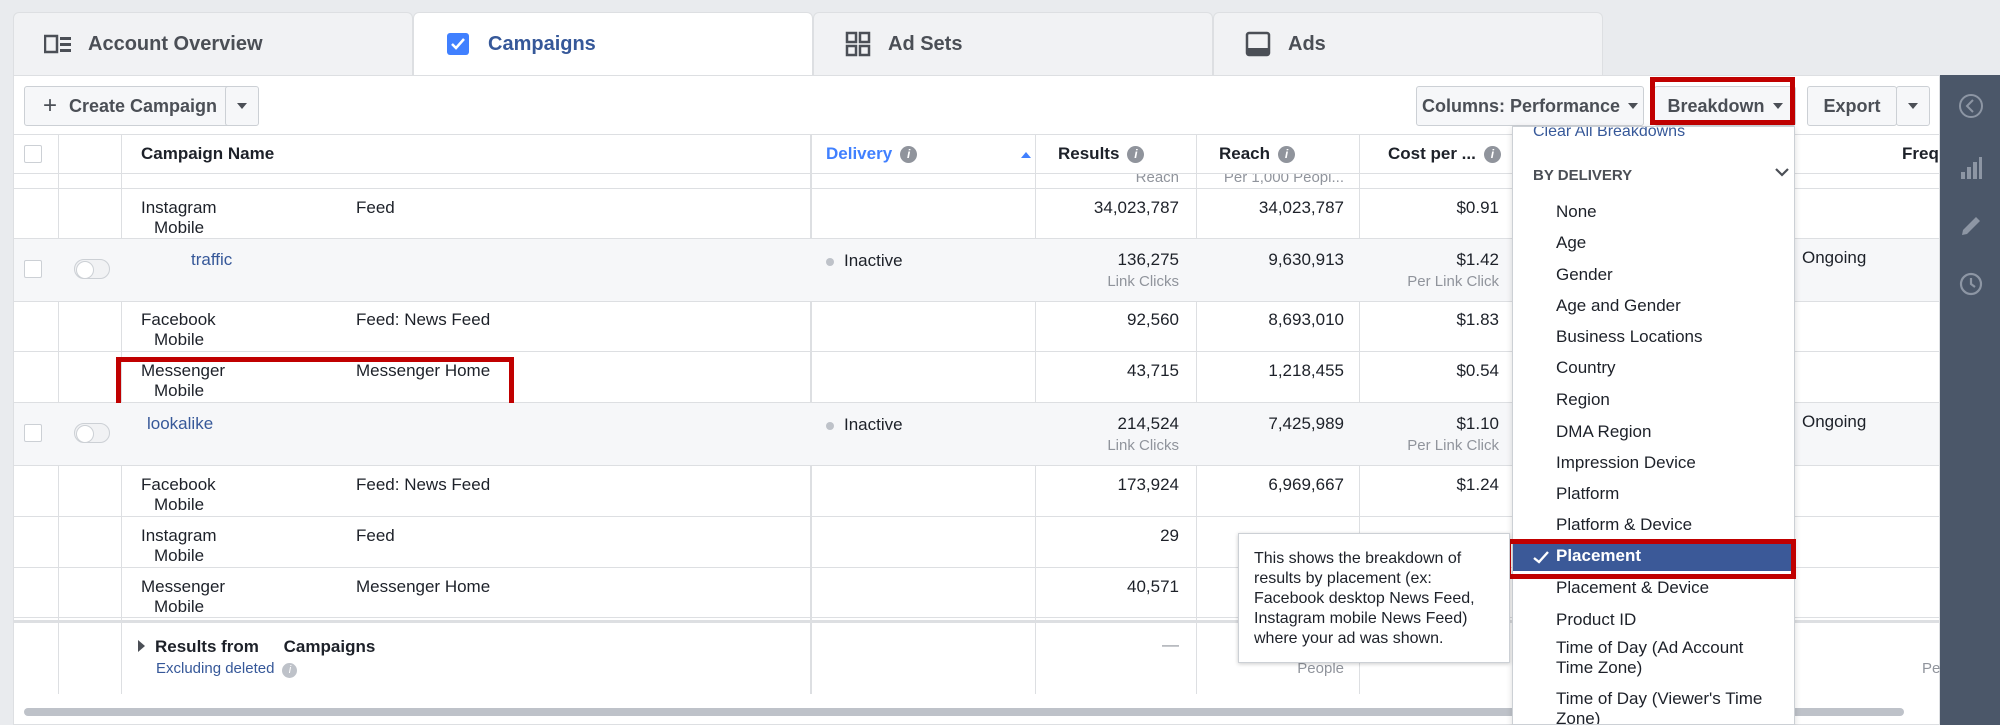 Image resolution: width=2000 pixels, height=725 pixels. What do you see at coordinates (1136, 207) in the screenshot?
I see `results-value: 34,023,787` at bounding box center [1136, 207].